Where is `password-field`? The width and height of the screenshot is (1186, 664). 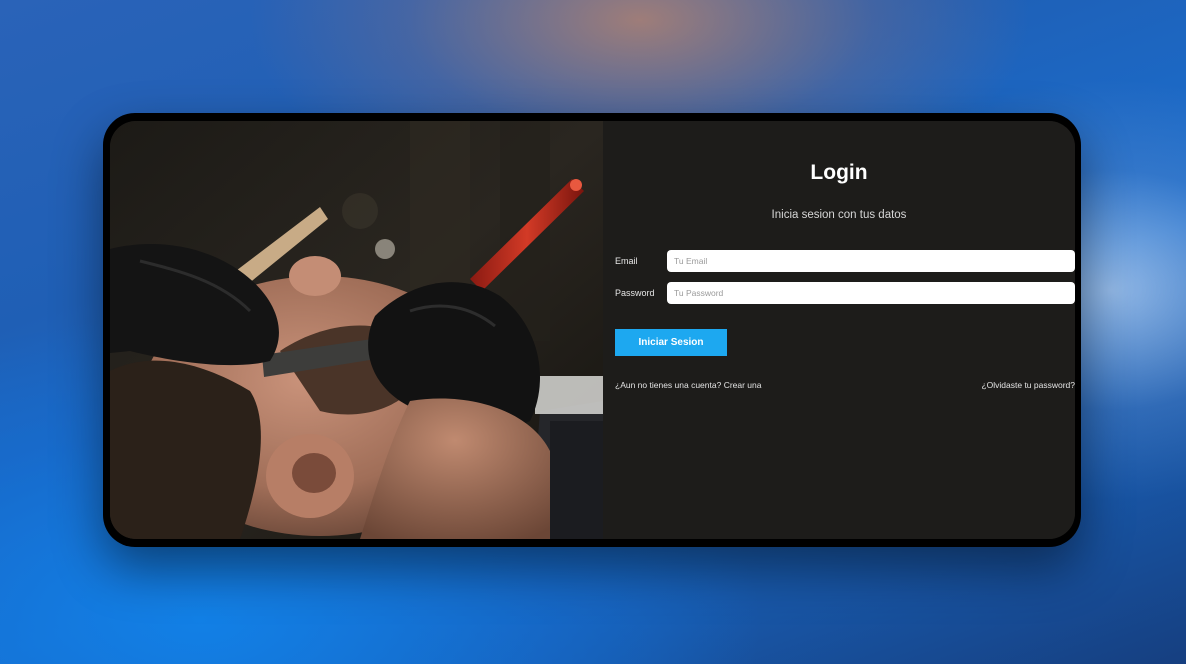 password-field is located at coordinates (871, 292).